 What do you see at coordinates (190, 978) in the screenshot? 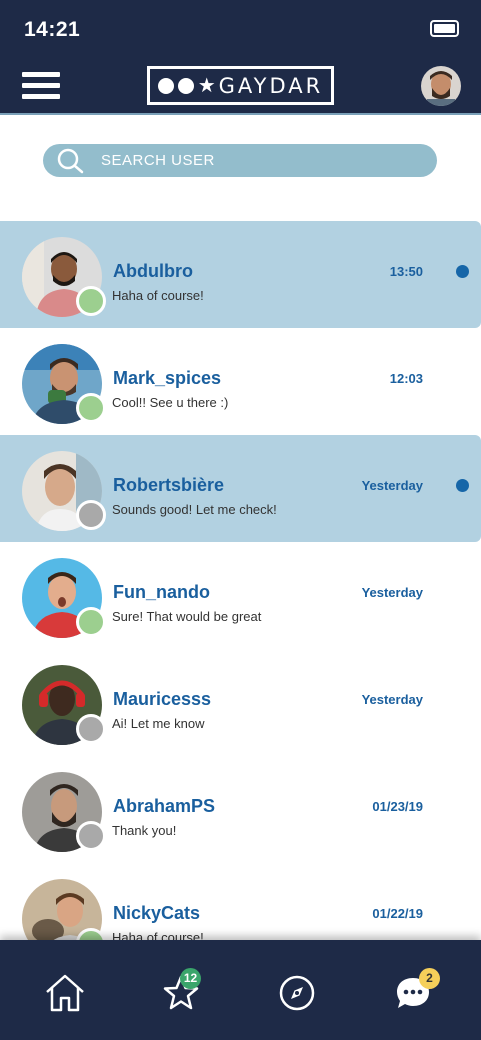
I see `favorites-count-badge: 12` at bounding box center [190, 978].